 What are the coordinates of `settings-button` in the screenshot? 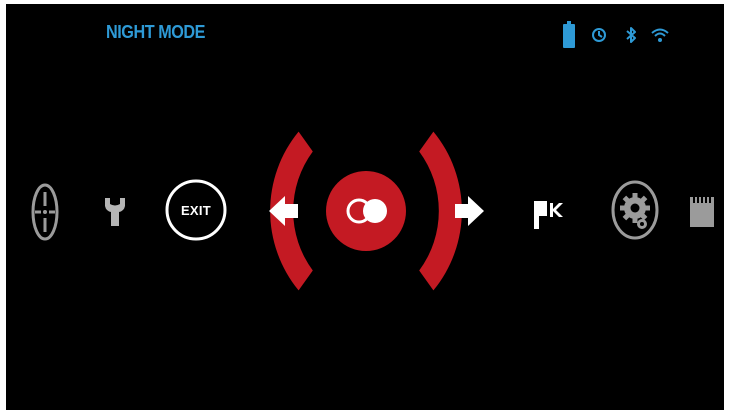 It's located at (635, 210).